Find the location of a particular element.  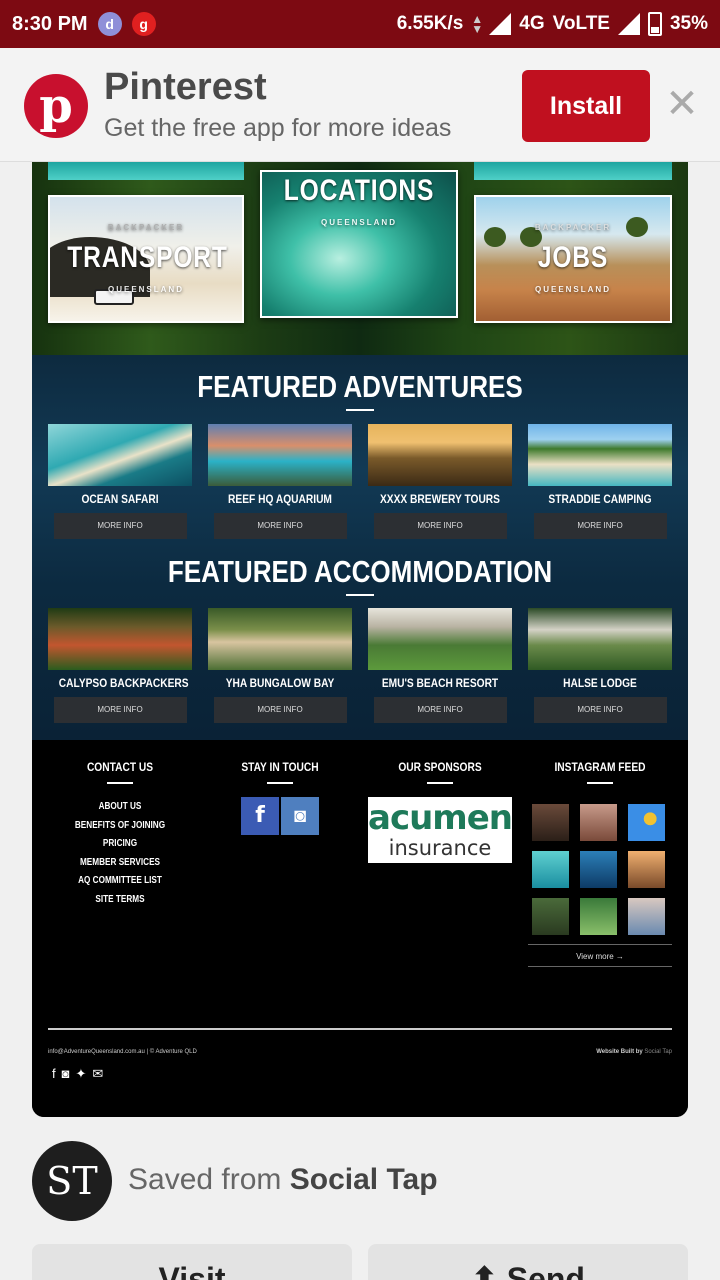

tile-name: HALSE LODGE is located at coordinates (600, 683).